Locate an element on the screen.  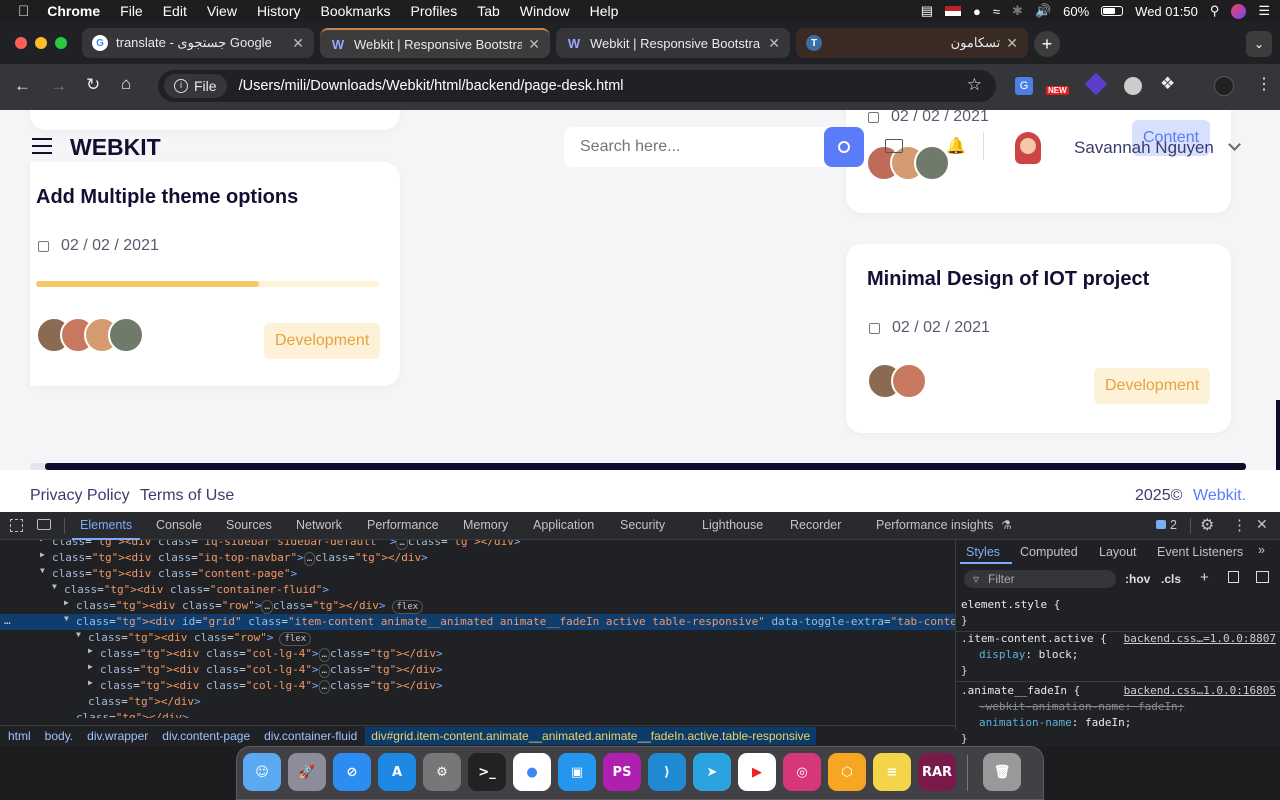
spotlight-icon: ⚲ is located at coordinates (1215, 11).